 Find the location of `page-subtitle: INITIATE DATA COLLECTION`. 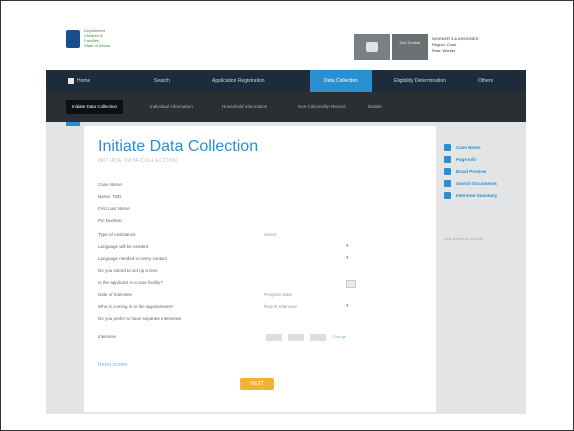

page-subtitle: INITIATE DATA COLLECTION is located at coordinates (138, 161).